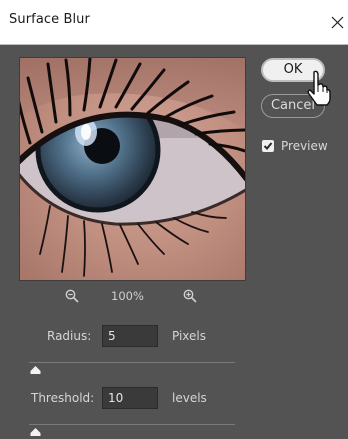  Describe the element at coordinates (190, 295) in the screenshot. I see `zoom-in-icon` at that location.